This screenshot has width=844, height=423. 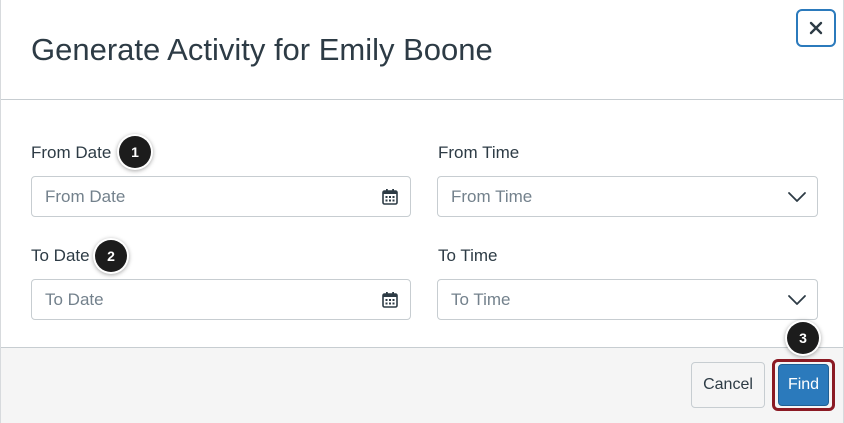 What do you see at coordinates (468, 255) in the screenshot?
I see `to-time-label: To Time` at bounding box center [468, 255].